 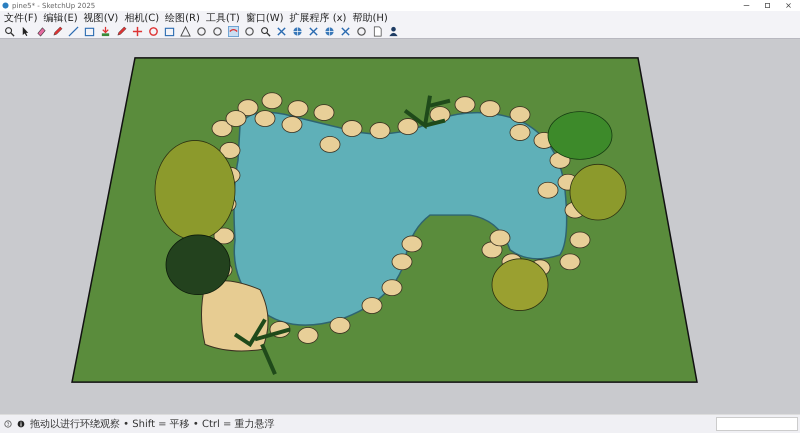 What do you see at coordinates (265, 17) in the screenshot?
I see `menu-item: 窗口(W)` at bounding box center [265, 17].